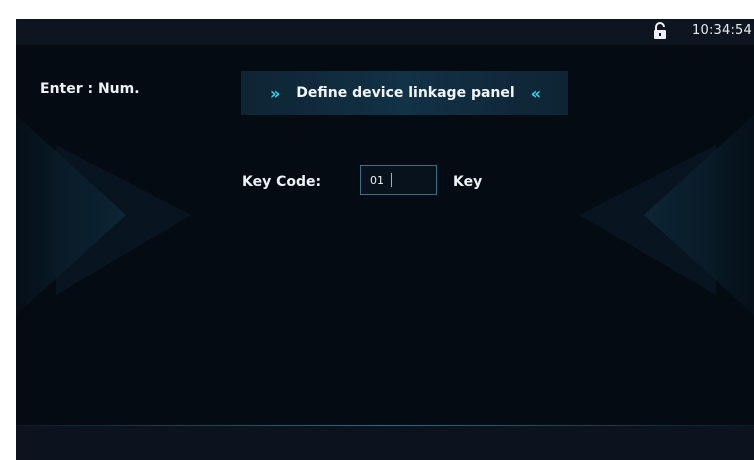 The height and width of the screenshot is (460, 754). What do you see at coordinates (274, 93) in the screenshot?
I see `double-chevron-right-icon: »` at bounding box center [274, 93].